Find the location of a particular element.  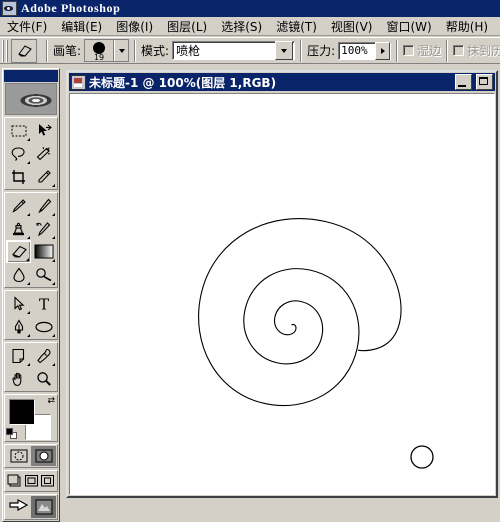

pressure-field: 100% is located at coordinates (365, 50).